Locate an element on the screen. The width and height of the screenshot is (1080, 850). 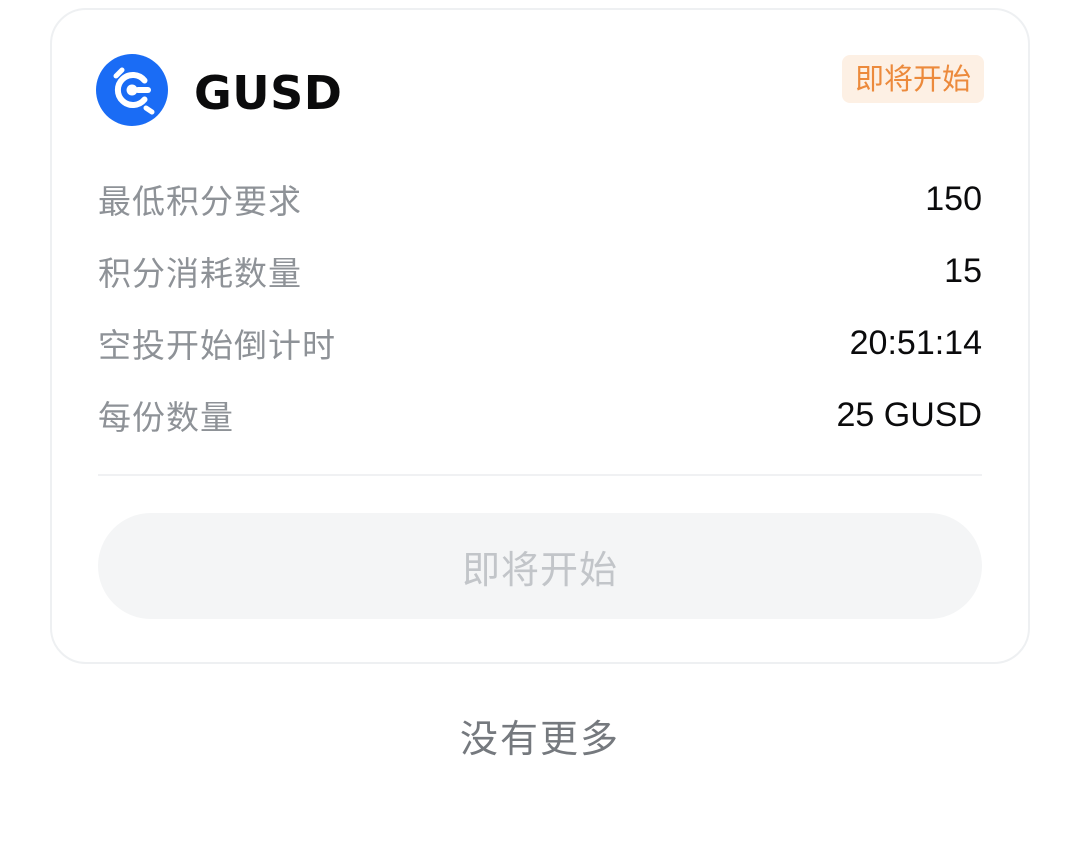
gusd-coin-icon is located at coordinates (132, 90).